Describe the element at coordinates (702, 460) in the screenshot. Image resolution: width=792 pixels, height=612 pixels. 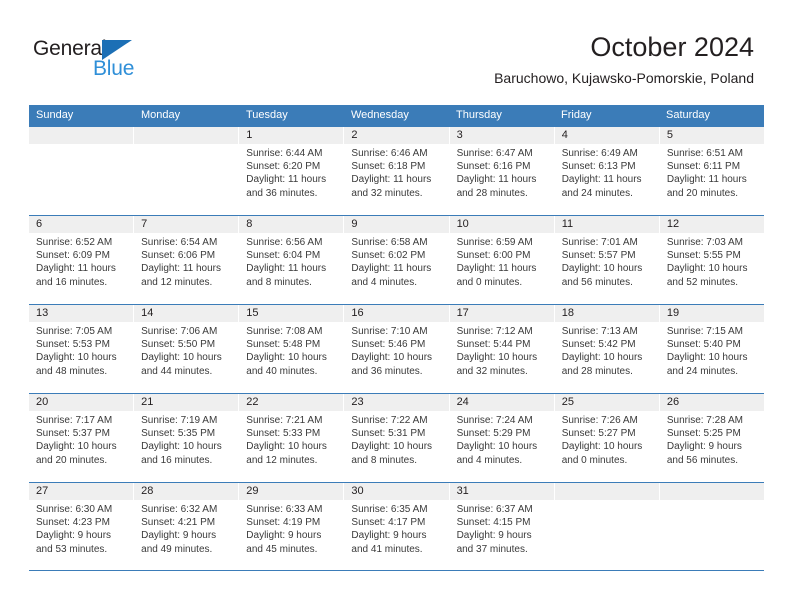
I see `daylight-text-line2: and 56 minutes.` at that location.